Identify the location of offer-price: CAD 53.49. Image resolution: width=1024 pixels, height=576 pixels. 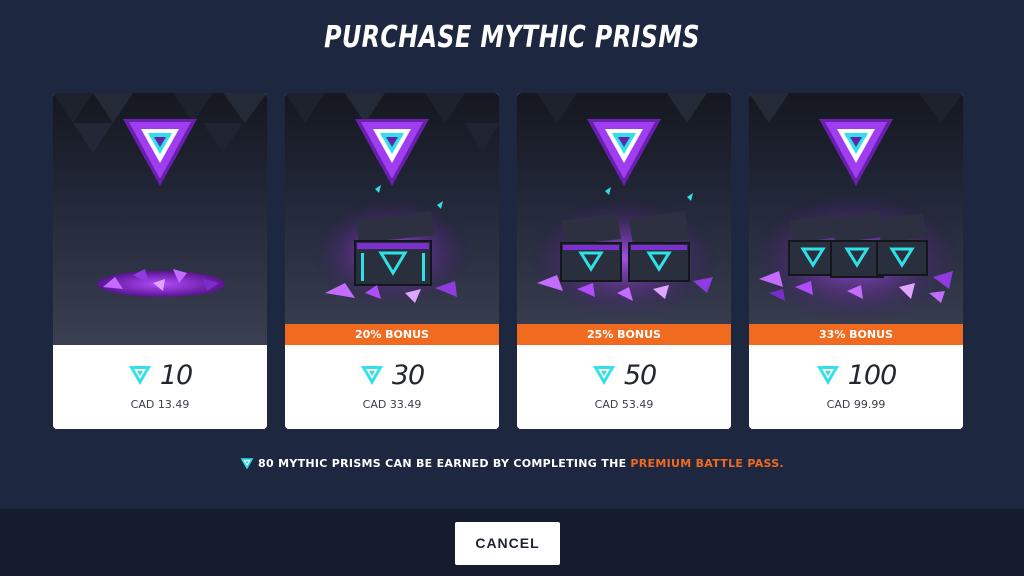
(624, 404).